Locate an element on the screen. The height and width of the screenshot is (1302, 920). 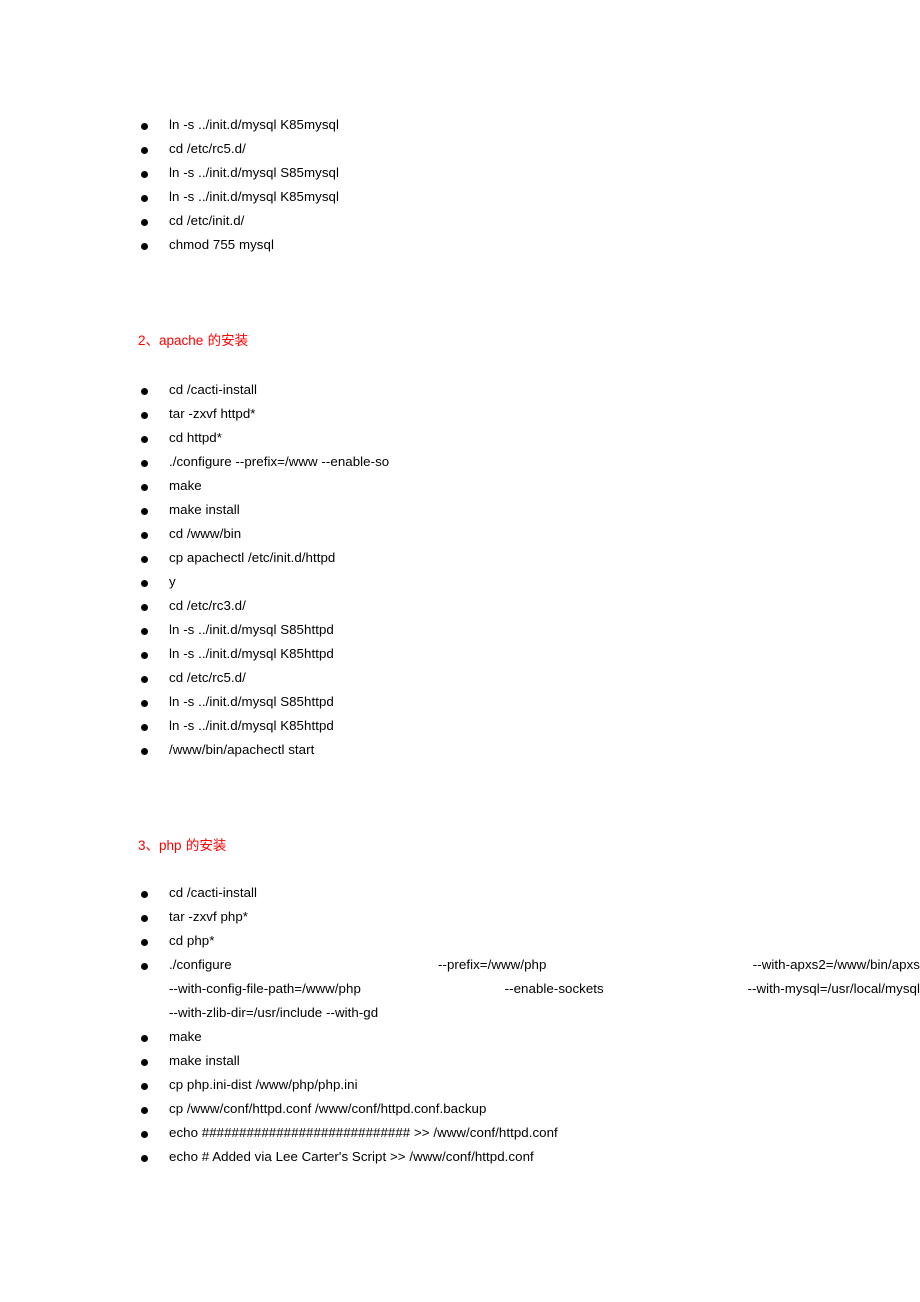
heading-number: 3、 is located at coordinates (149, 845).